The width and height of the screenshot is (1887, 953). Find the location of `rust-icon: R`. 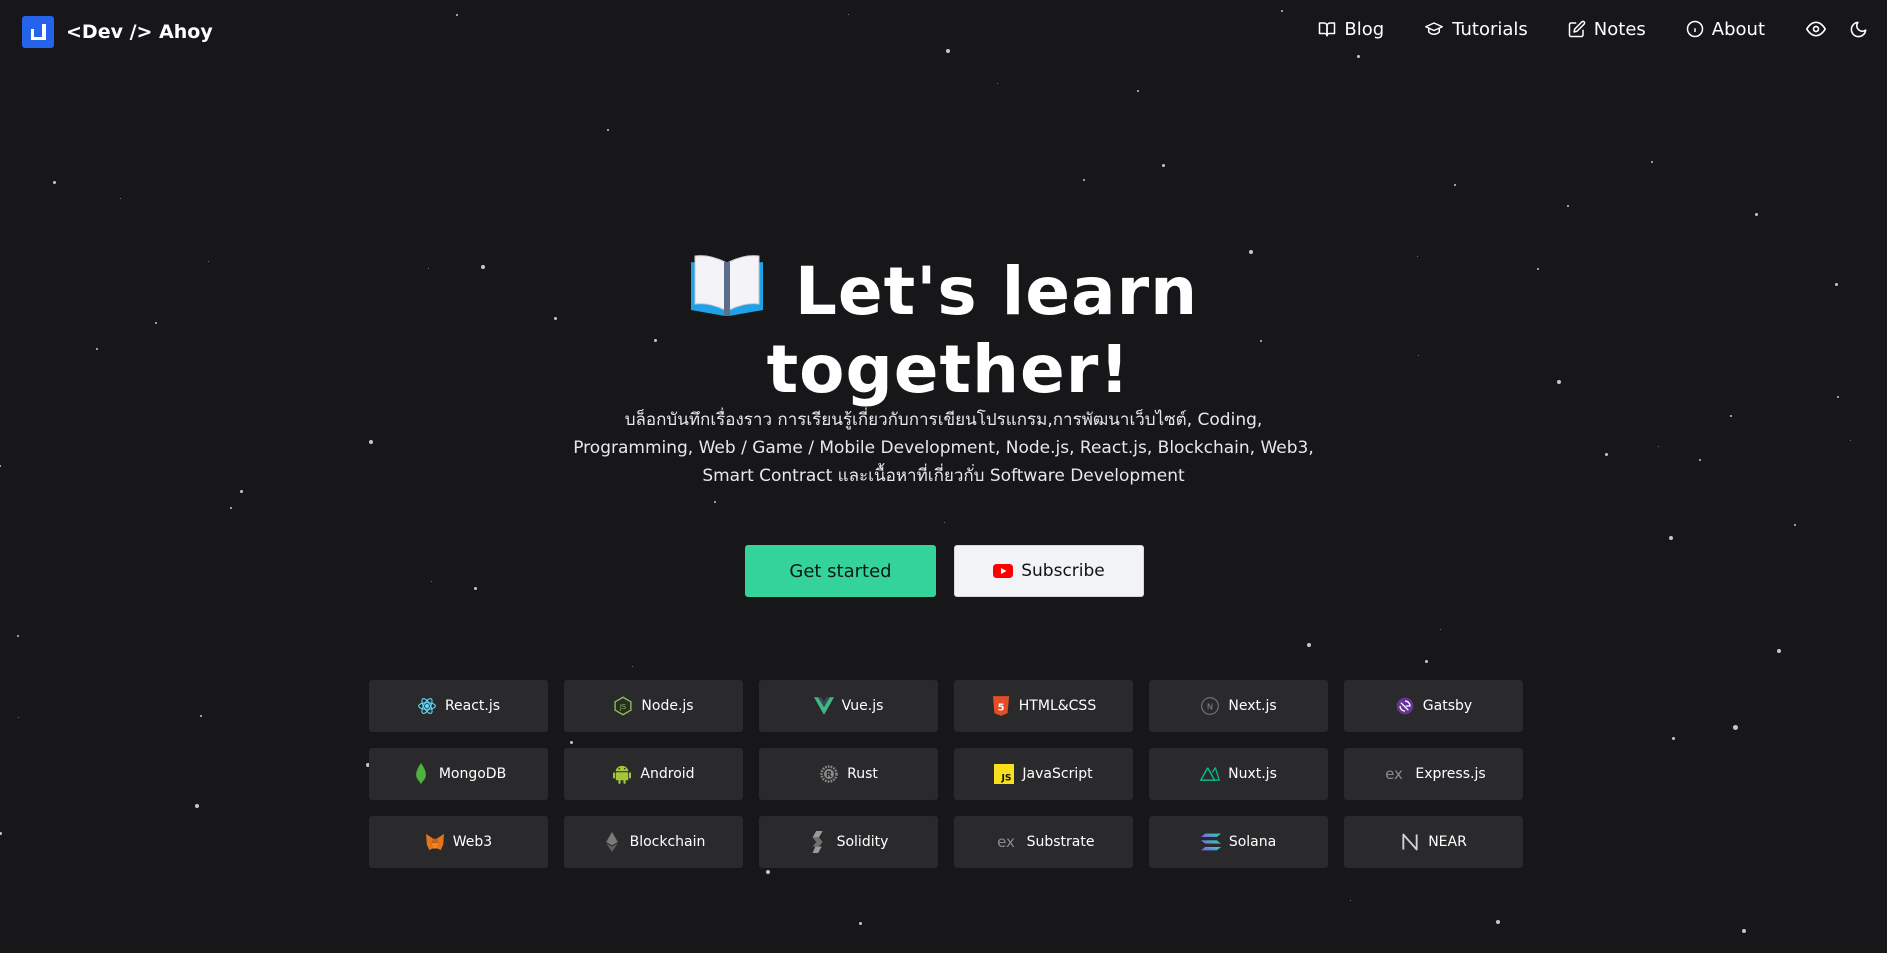

rust-icon: R is located at coordinates (829, 774).